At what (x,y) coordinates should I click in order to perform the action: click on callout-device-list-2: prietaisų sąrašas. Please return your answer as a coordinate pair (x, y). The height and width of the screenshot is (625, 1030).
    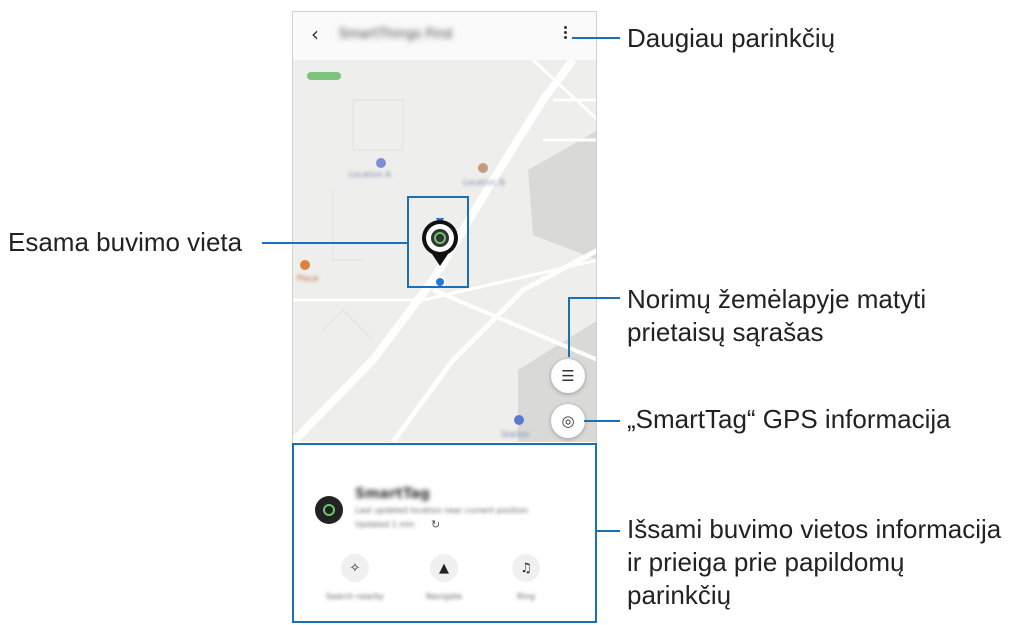
    Looking at the image, I should click on (725, 332).